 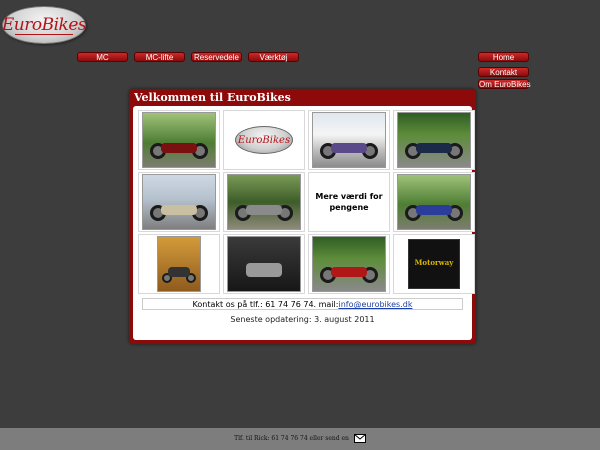 I want to click on badge-text: Motorway, so click(x=434, y=262).